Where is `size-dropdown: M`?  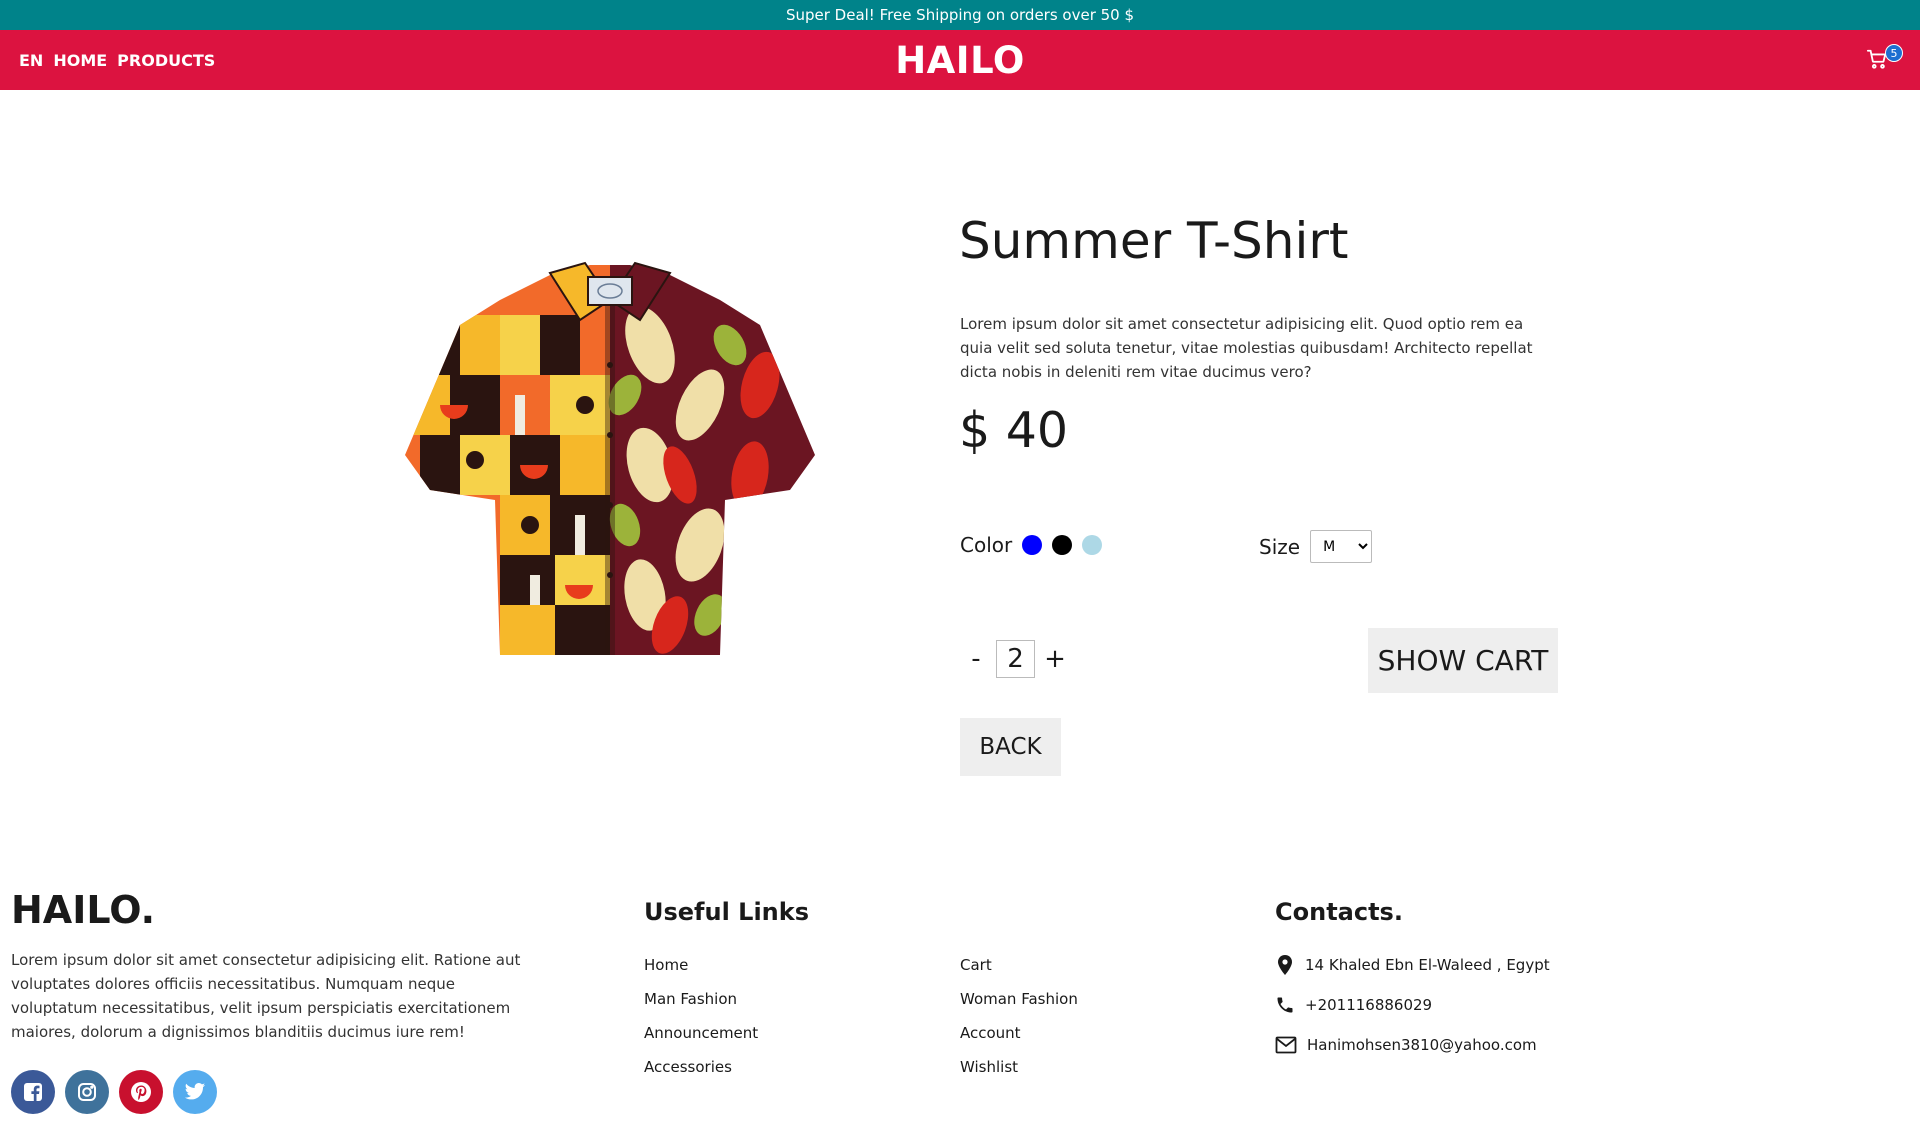 size-dropdown: M is located at coordinates (1341, 546).